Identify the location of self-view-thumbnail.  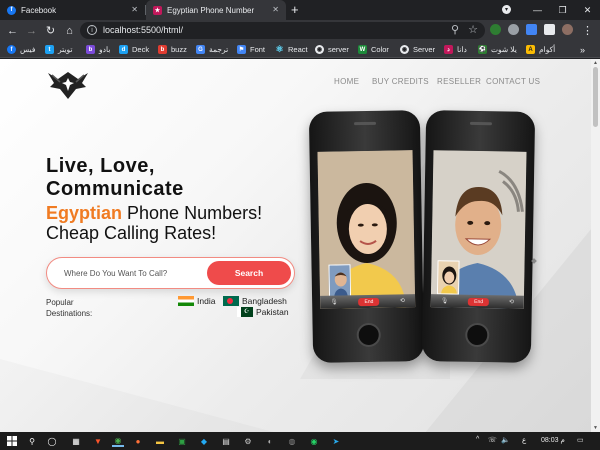
(448, 277).